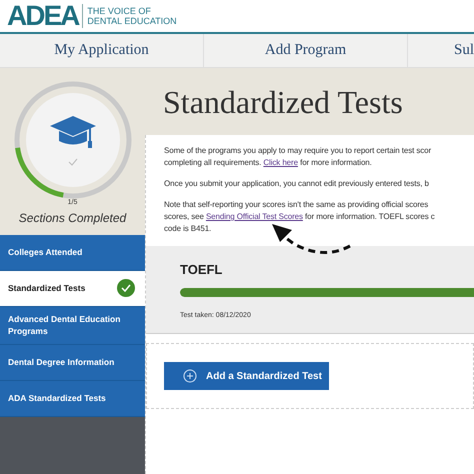 Image resolution: width=474 pixels, height=474 pixels. I want to click on info-paragraph: Note that self-reporting your scores isn't the same as providing official scores scores, see Sending Official Test Scores for more information. TOEFL scores c code is B451., so click(300, 217).